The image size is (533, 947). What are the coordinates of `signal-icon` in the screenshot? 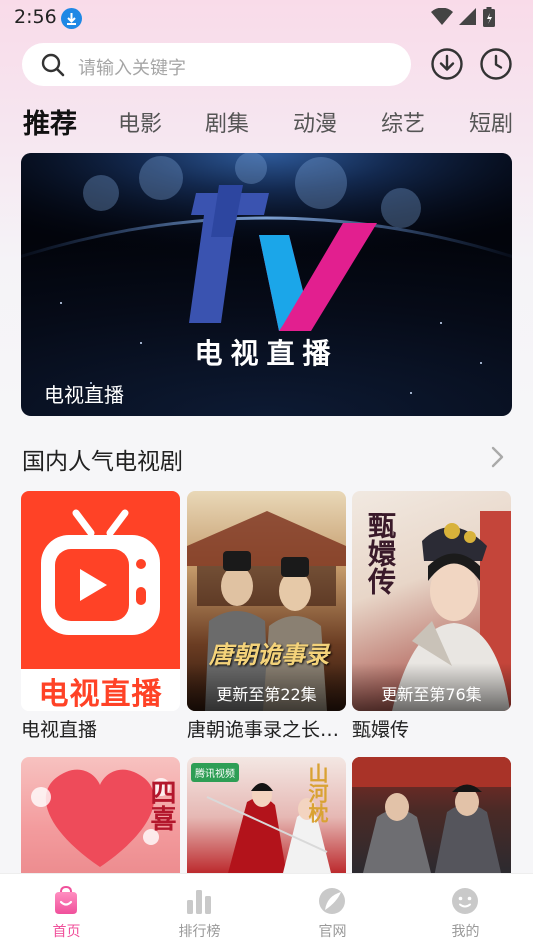 It's located at (467, 16).